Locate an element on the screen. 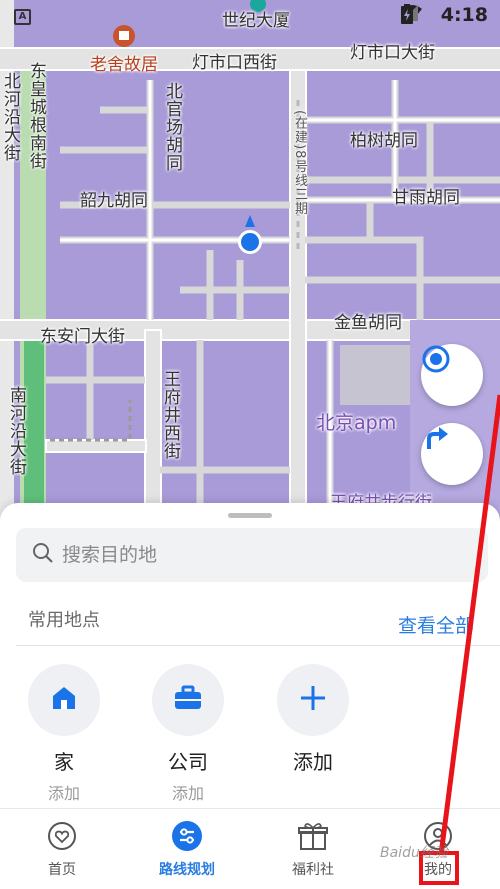 The width and height of the screenshot is (500, 889). tab-home: 首页 is located at coordinates (62, 850).